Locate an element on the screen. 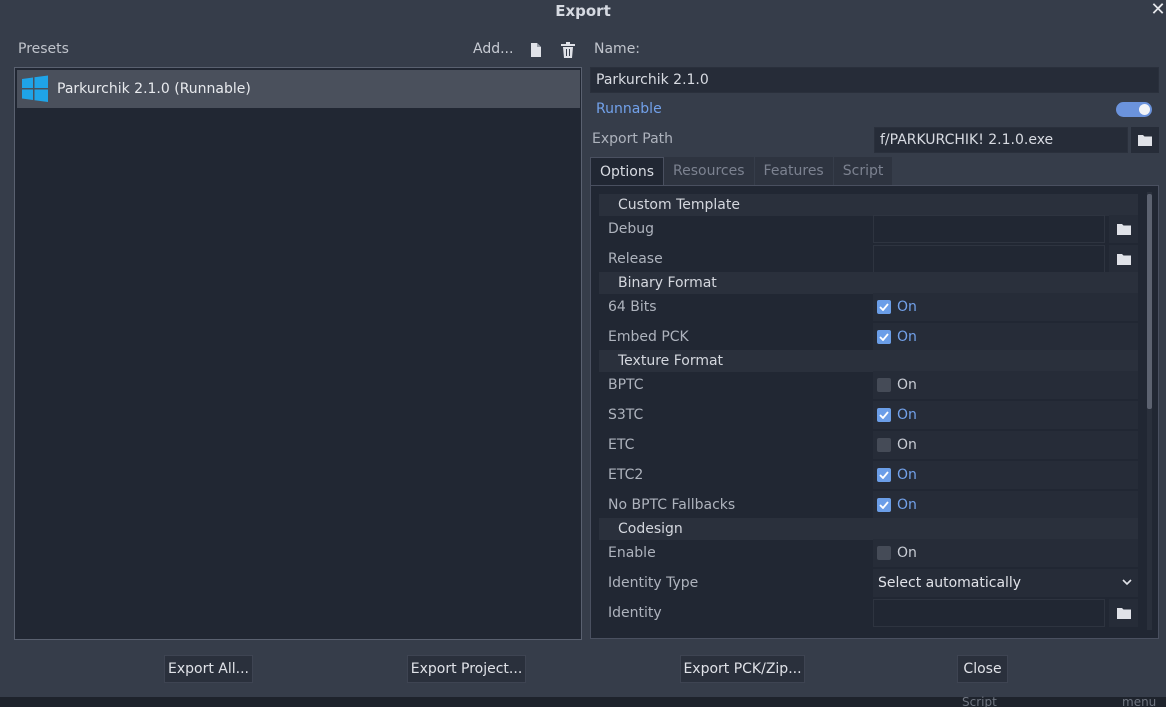 This screenshot has height=707, width=1166. checkbox-no-bptc-fallbacks: On is located at coordinates (1005, 505).